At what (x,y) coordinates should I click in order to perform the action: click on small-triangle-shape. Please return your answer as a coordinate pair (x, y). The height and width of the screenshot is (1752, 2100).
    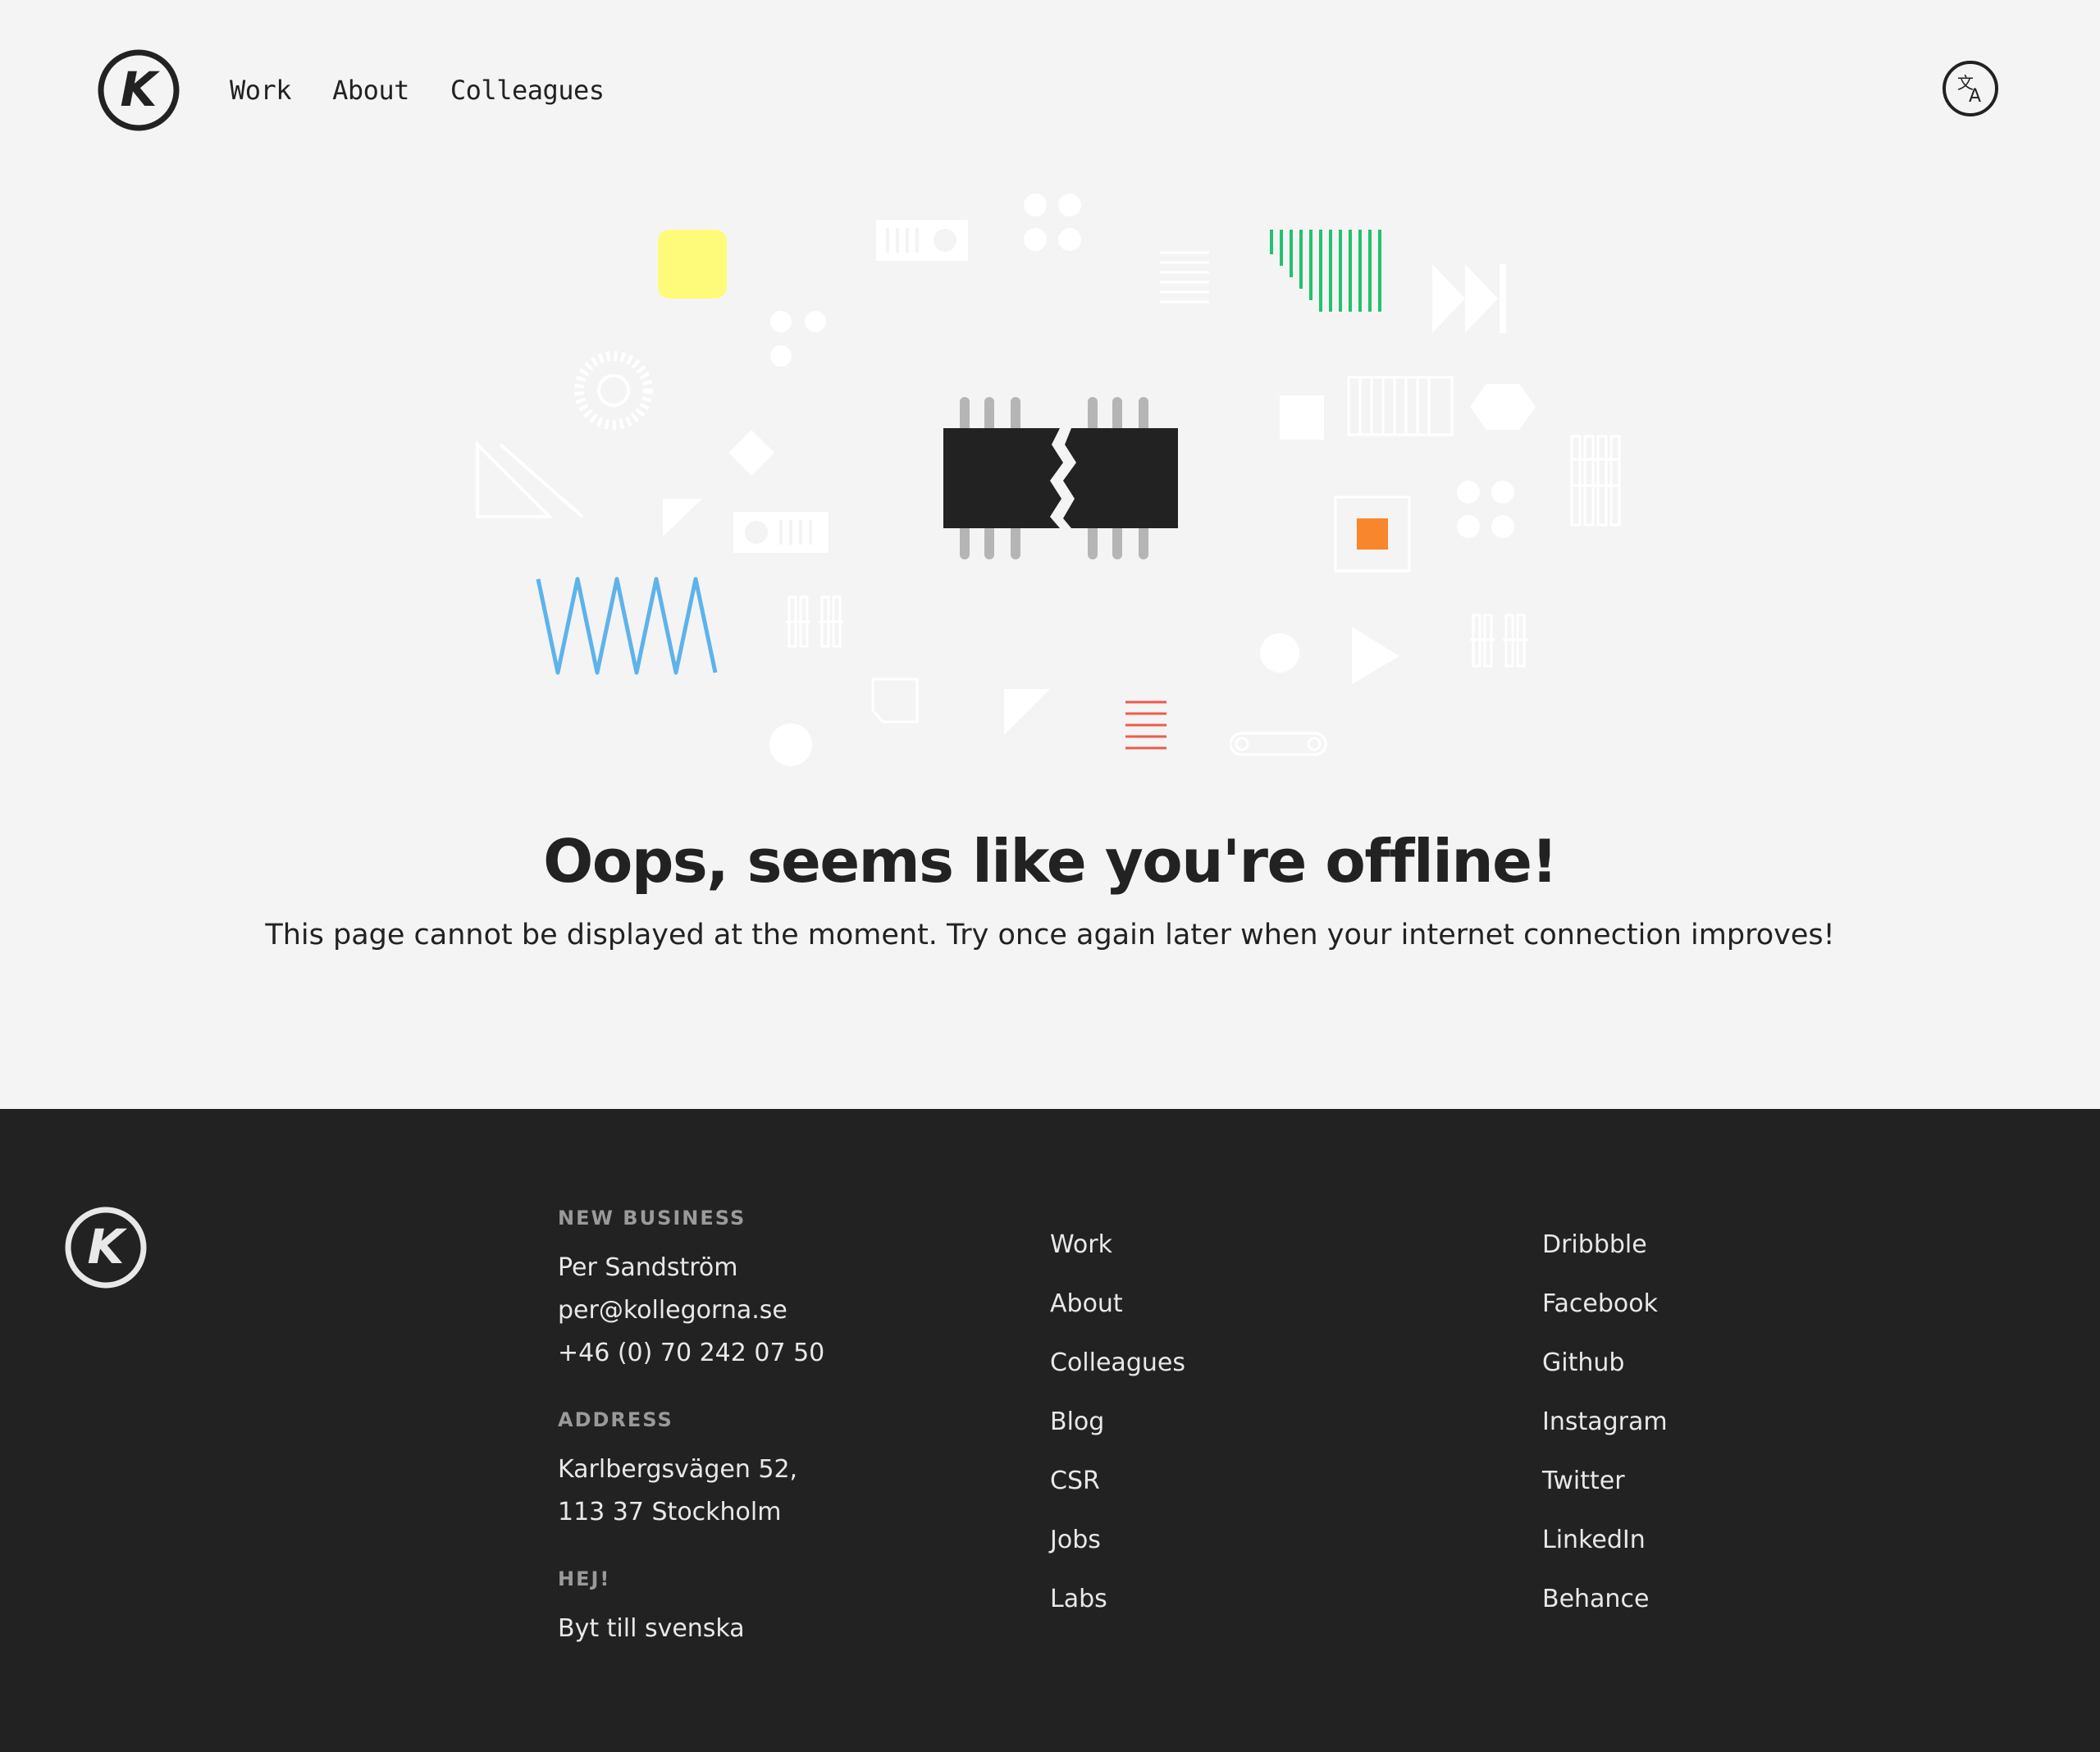
    Looking at the image, I should click on (683, 517).